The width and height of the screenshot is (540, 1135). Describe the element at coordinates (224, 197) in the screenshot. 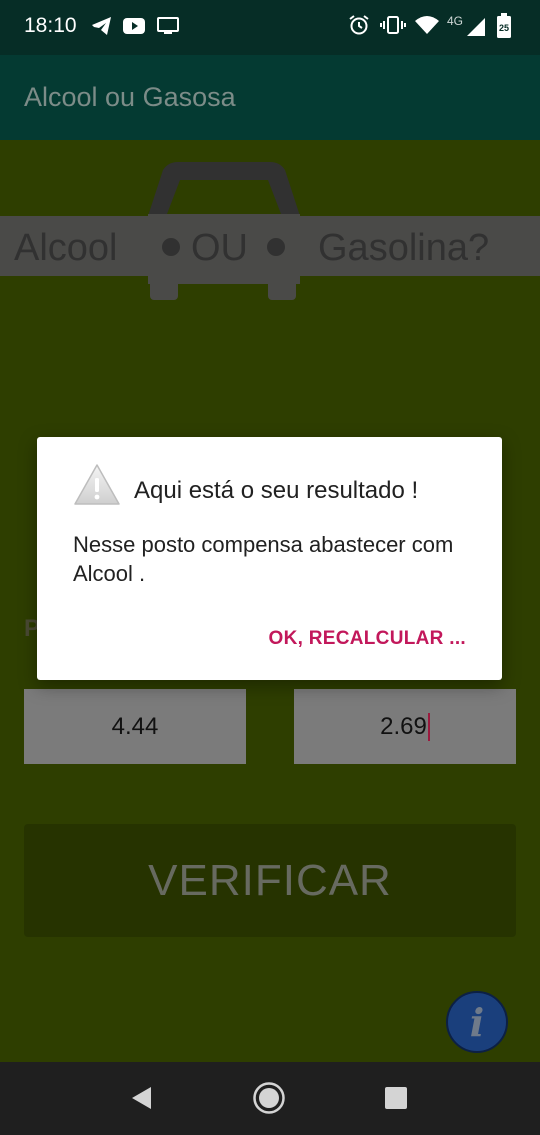

I see `car-window` at that location.